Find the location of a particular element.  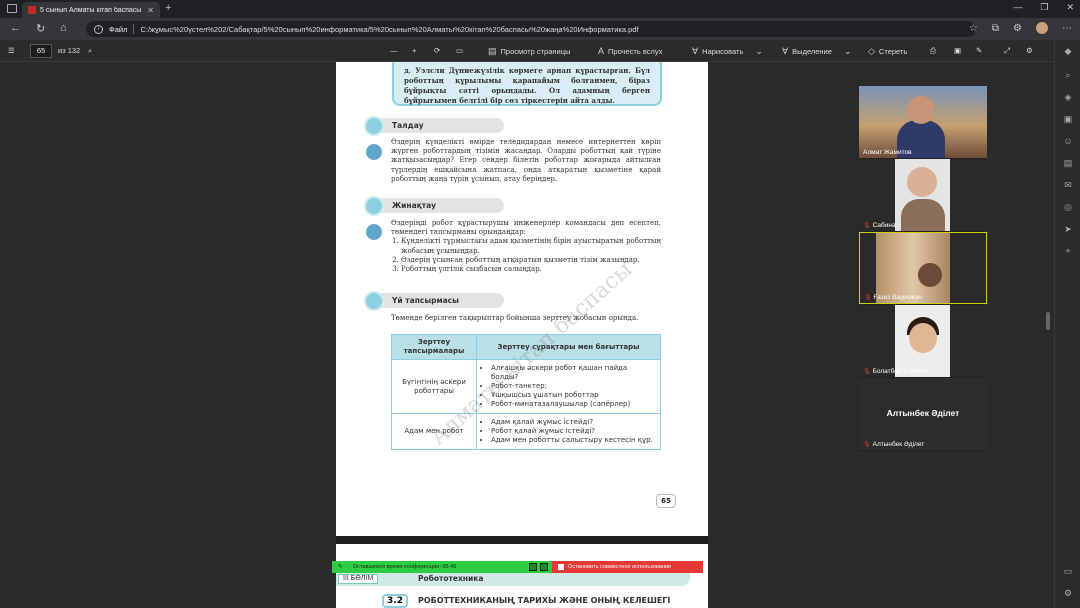

info-icon: i is located at coordinates (98, 29).